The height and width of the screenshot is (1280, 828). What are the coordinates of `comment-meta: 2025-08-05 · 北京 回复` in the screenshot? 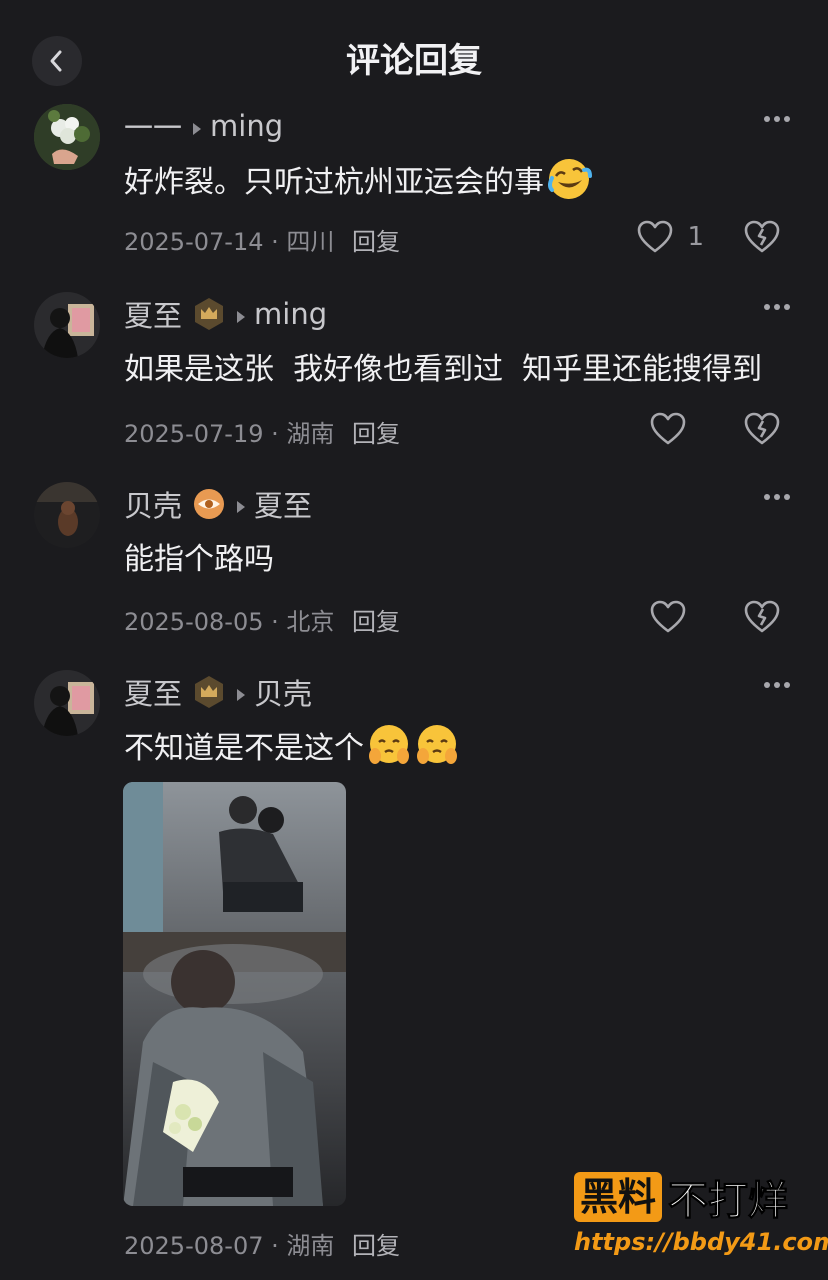 It's located at (262, 622).